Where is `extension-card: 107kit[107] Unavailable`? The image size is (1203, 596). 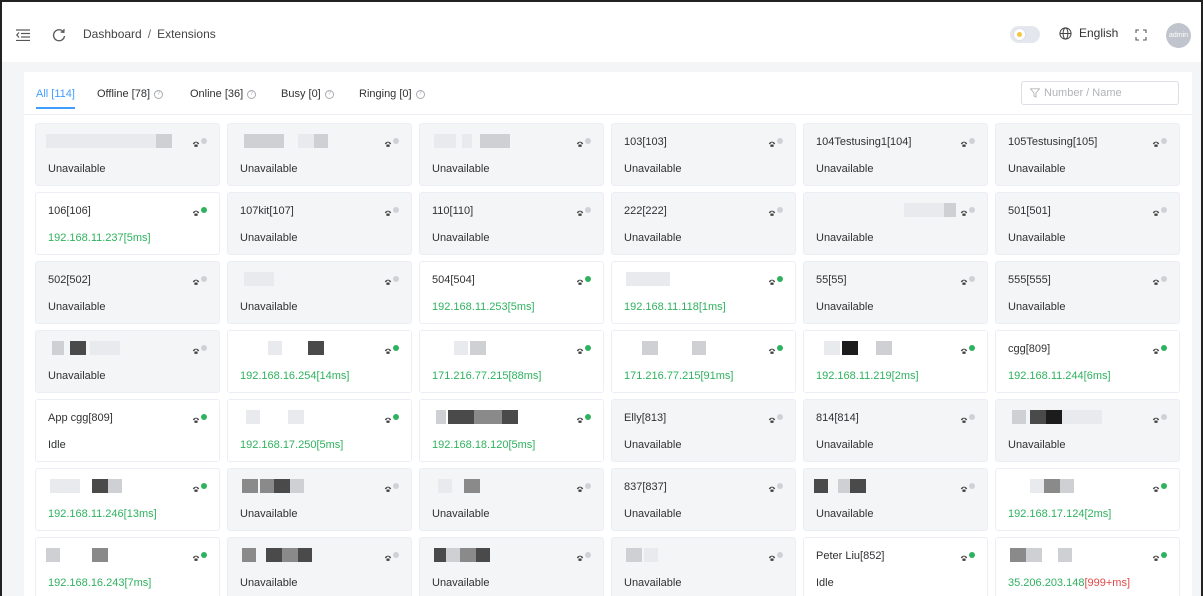 extension-card: 107kit[107] Unavailable is located at coordinates (319, 223).